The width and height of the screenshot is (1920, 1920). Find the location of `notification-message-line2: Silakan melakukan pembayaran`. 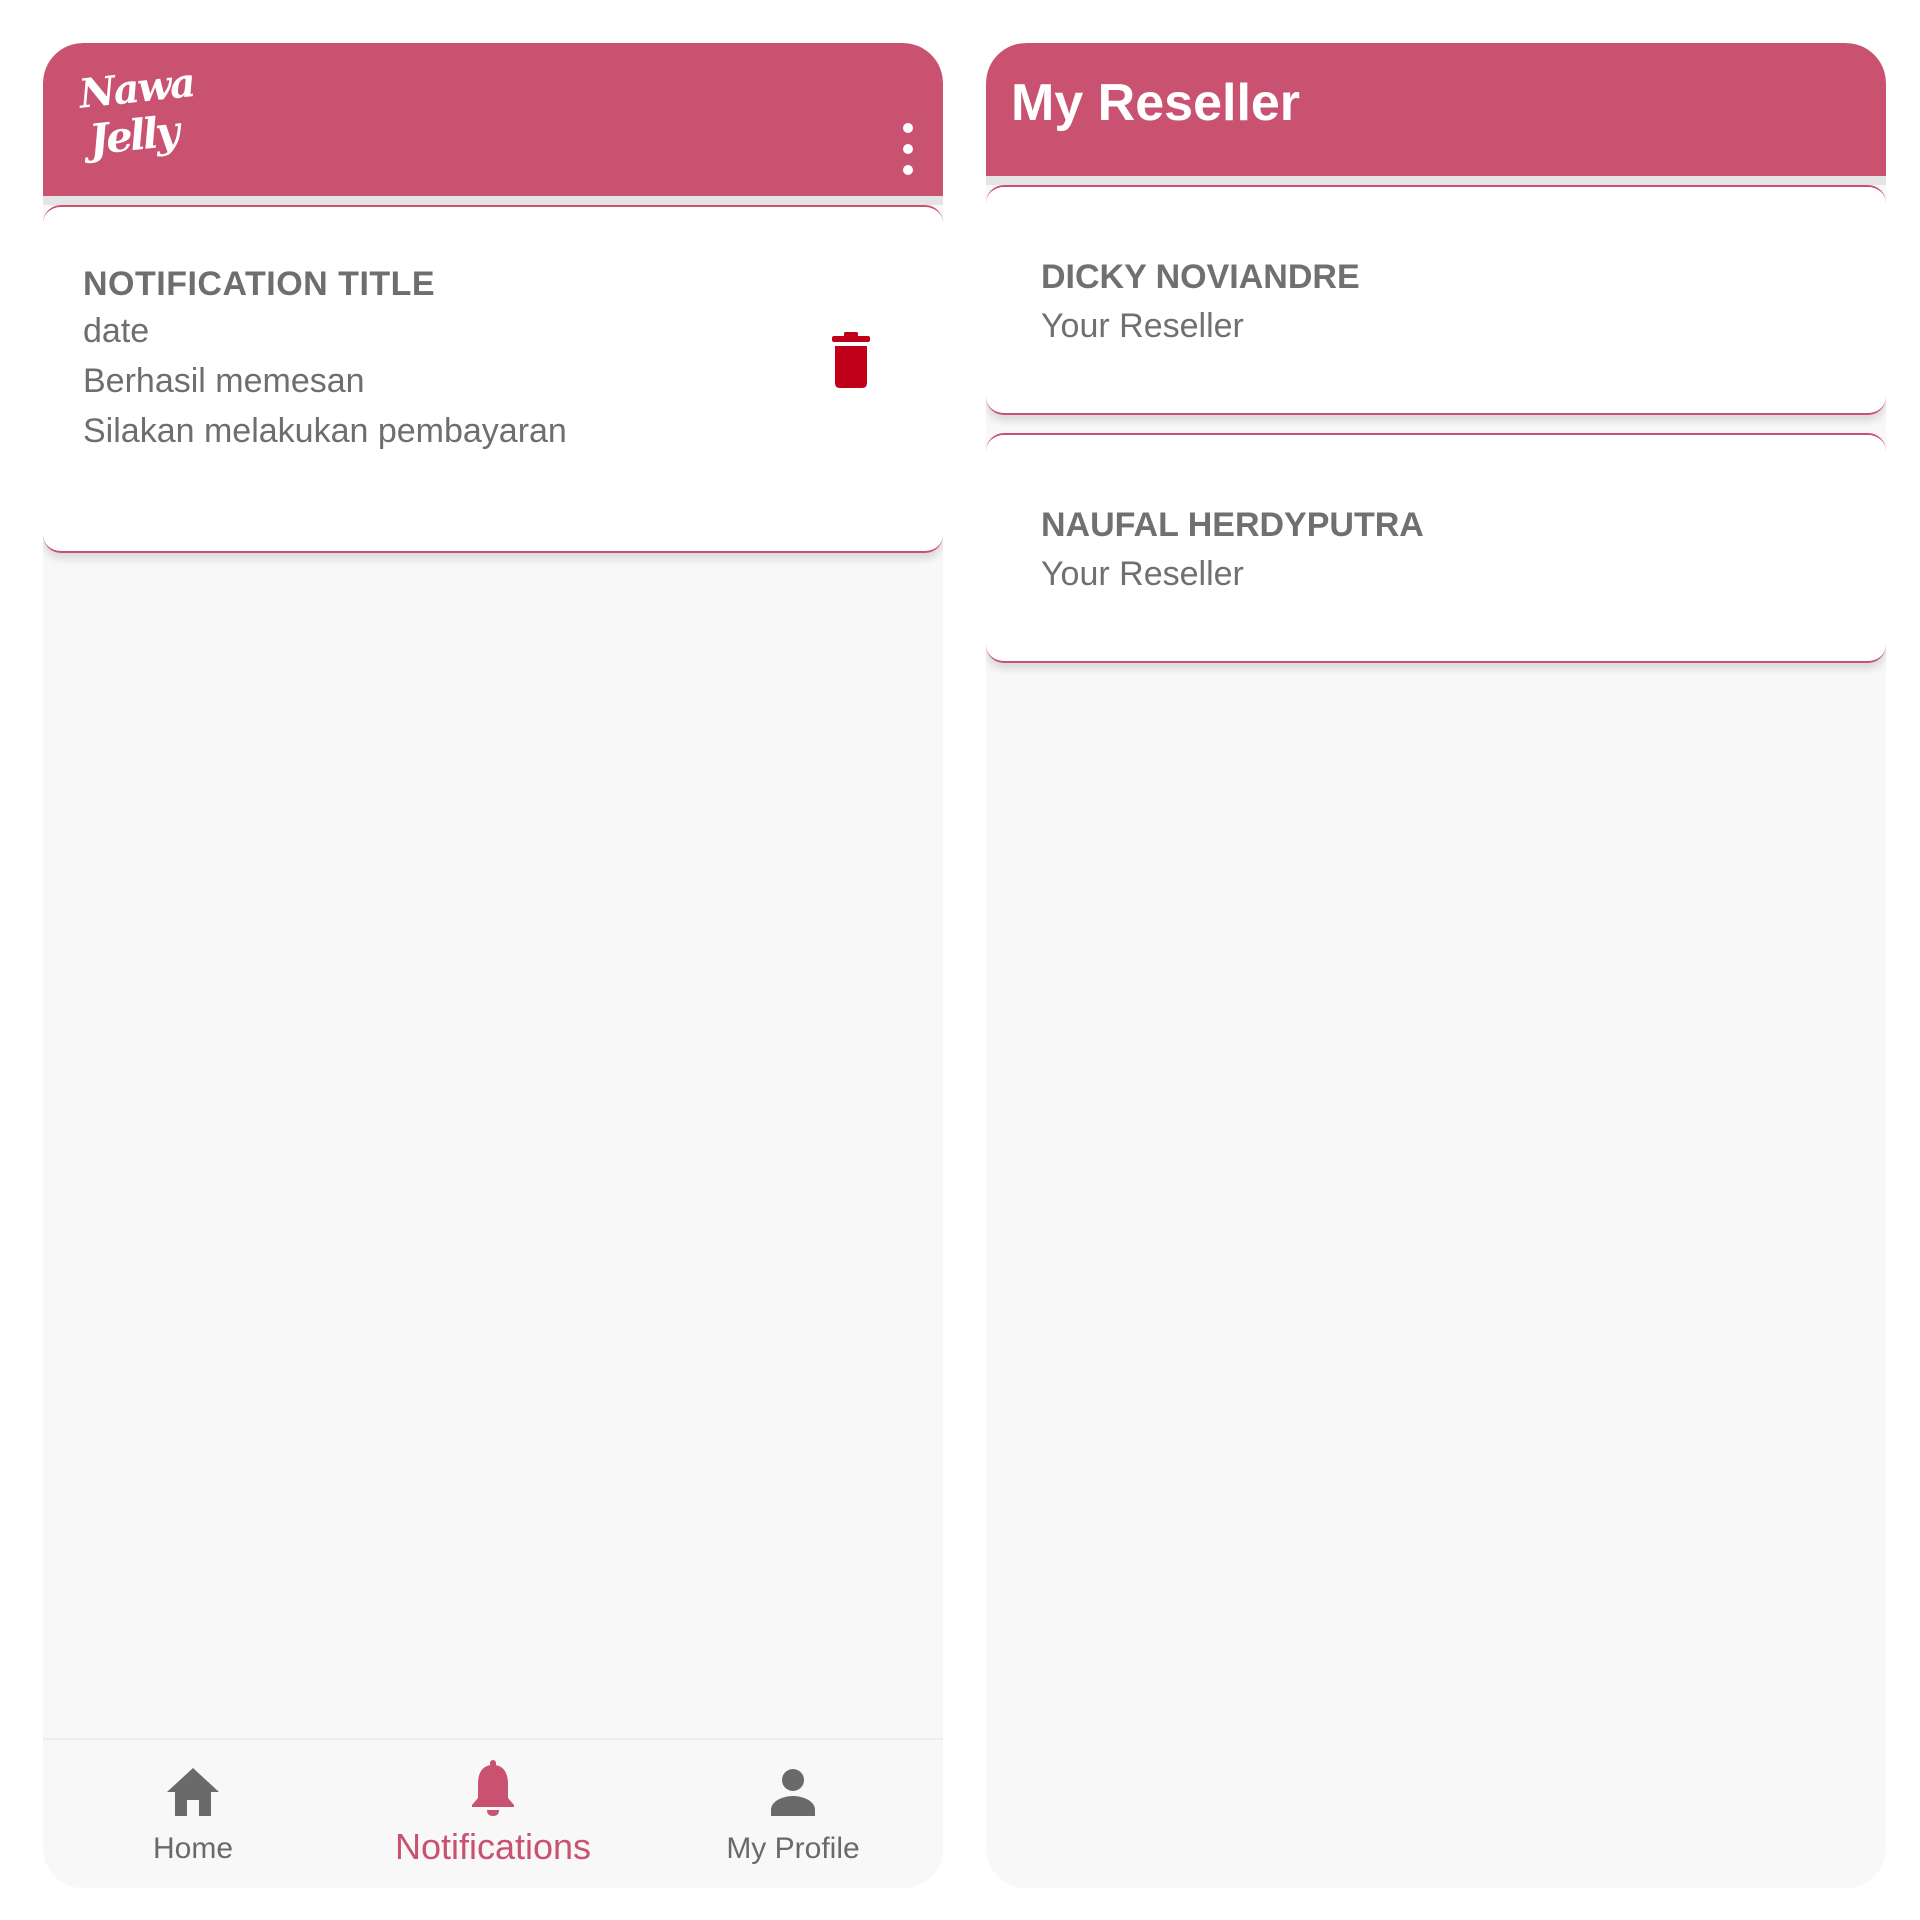

notification-message-line2: Silakan melakukan pembayaran is located at coordinates (325, 431).